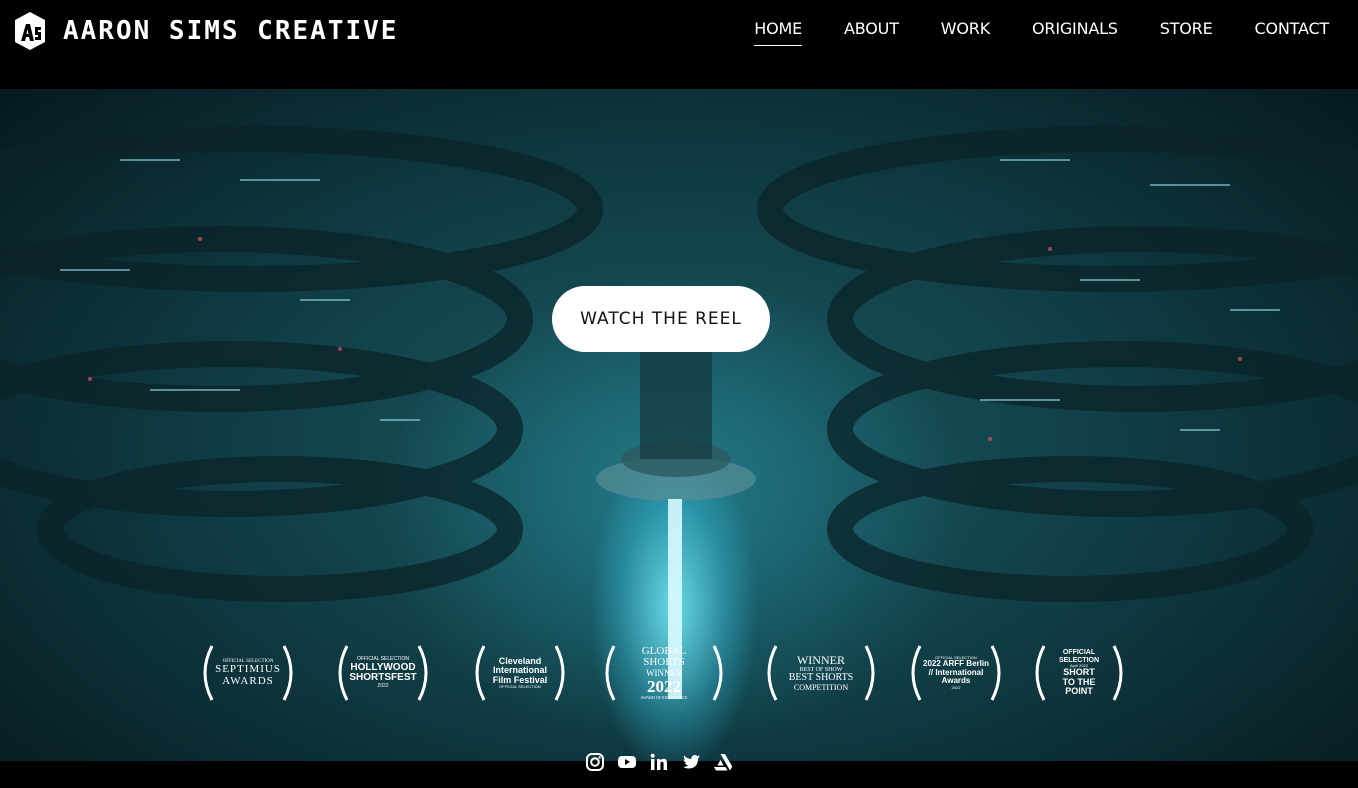  What do you see at coordinates (383, 677) in the screenshot?
I see `laurel-line: SHORTSFEST` at bounding box center [383, 677].